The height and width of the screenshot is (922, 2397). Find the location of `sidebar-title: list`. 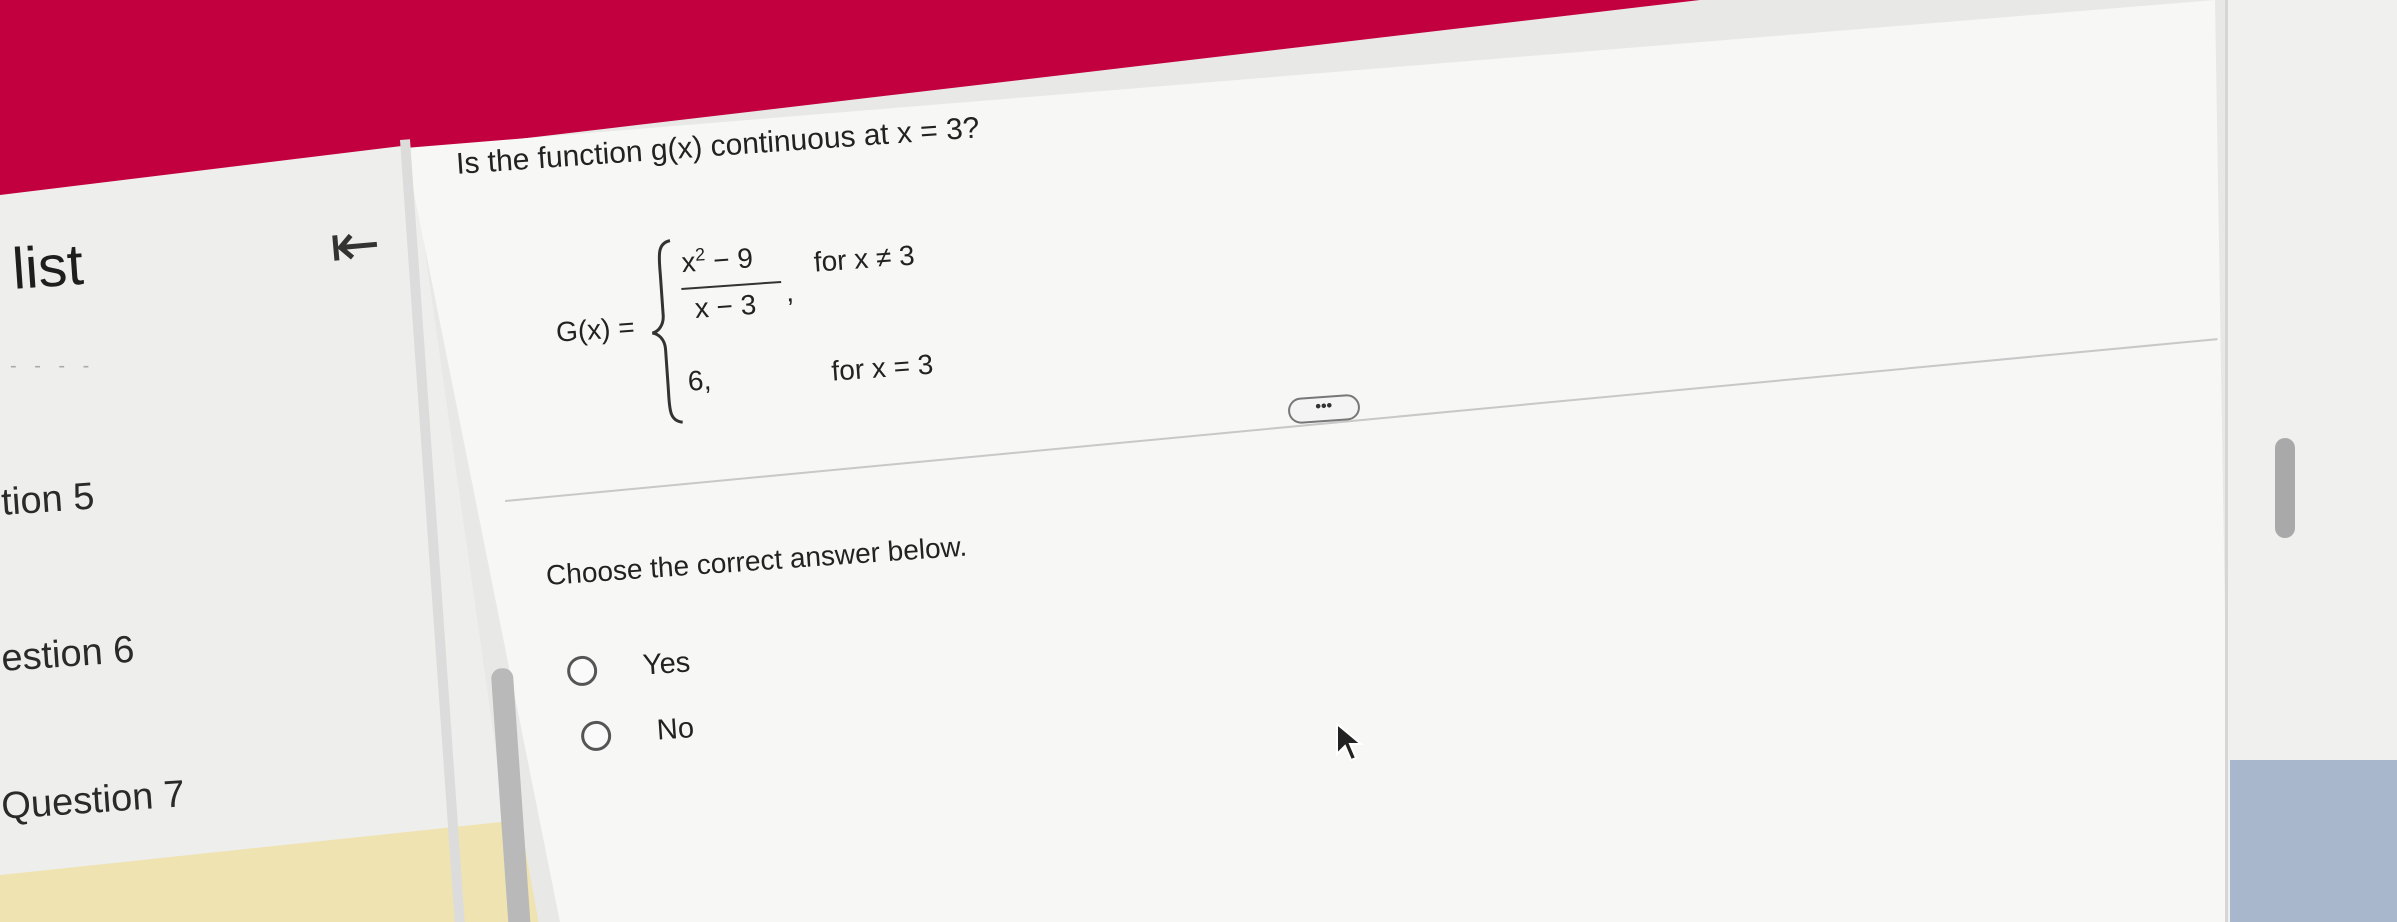

sidebar-title: list is located at coordinates (48, 267).